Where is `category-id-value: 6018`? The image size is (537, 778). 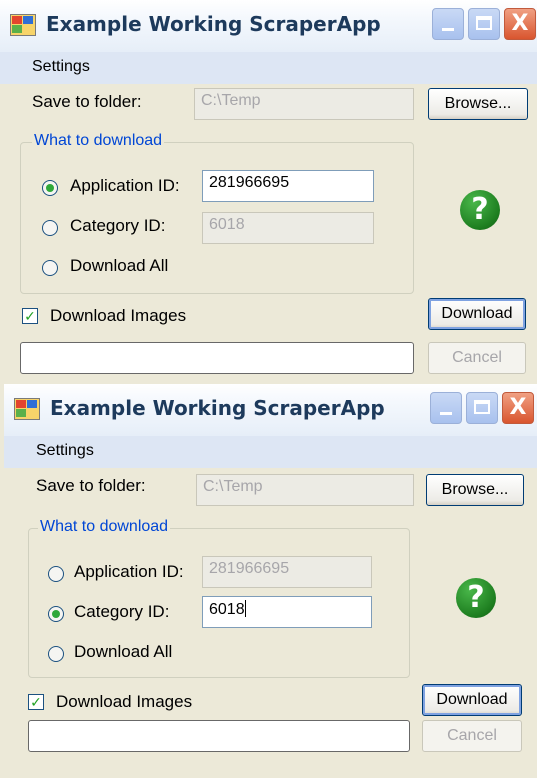
category-id-value: 6018 is located at coordinates (227, 609).